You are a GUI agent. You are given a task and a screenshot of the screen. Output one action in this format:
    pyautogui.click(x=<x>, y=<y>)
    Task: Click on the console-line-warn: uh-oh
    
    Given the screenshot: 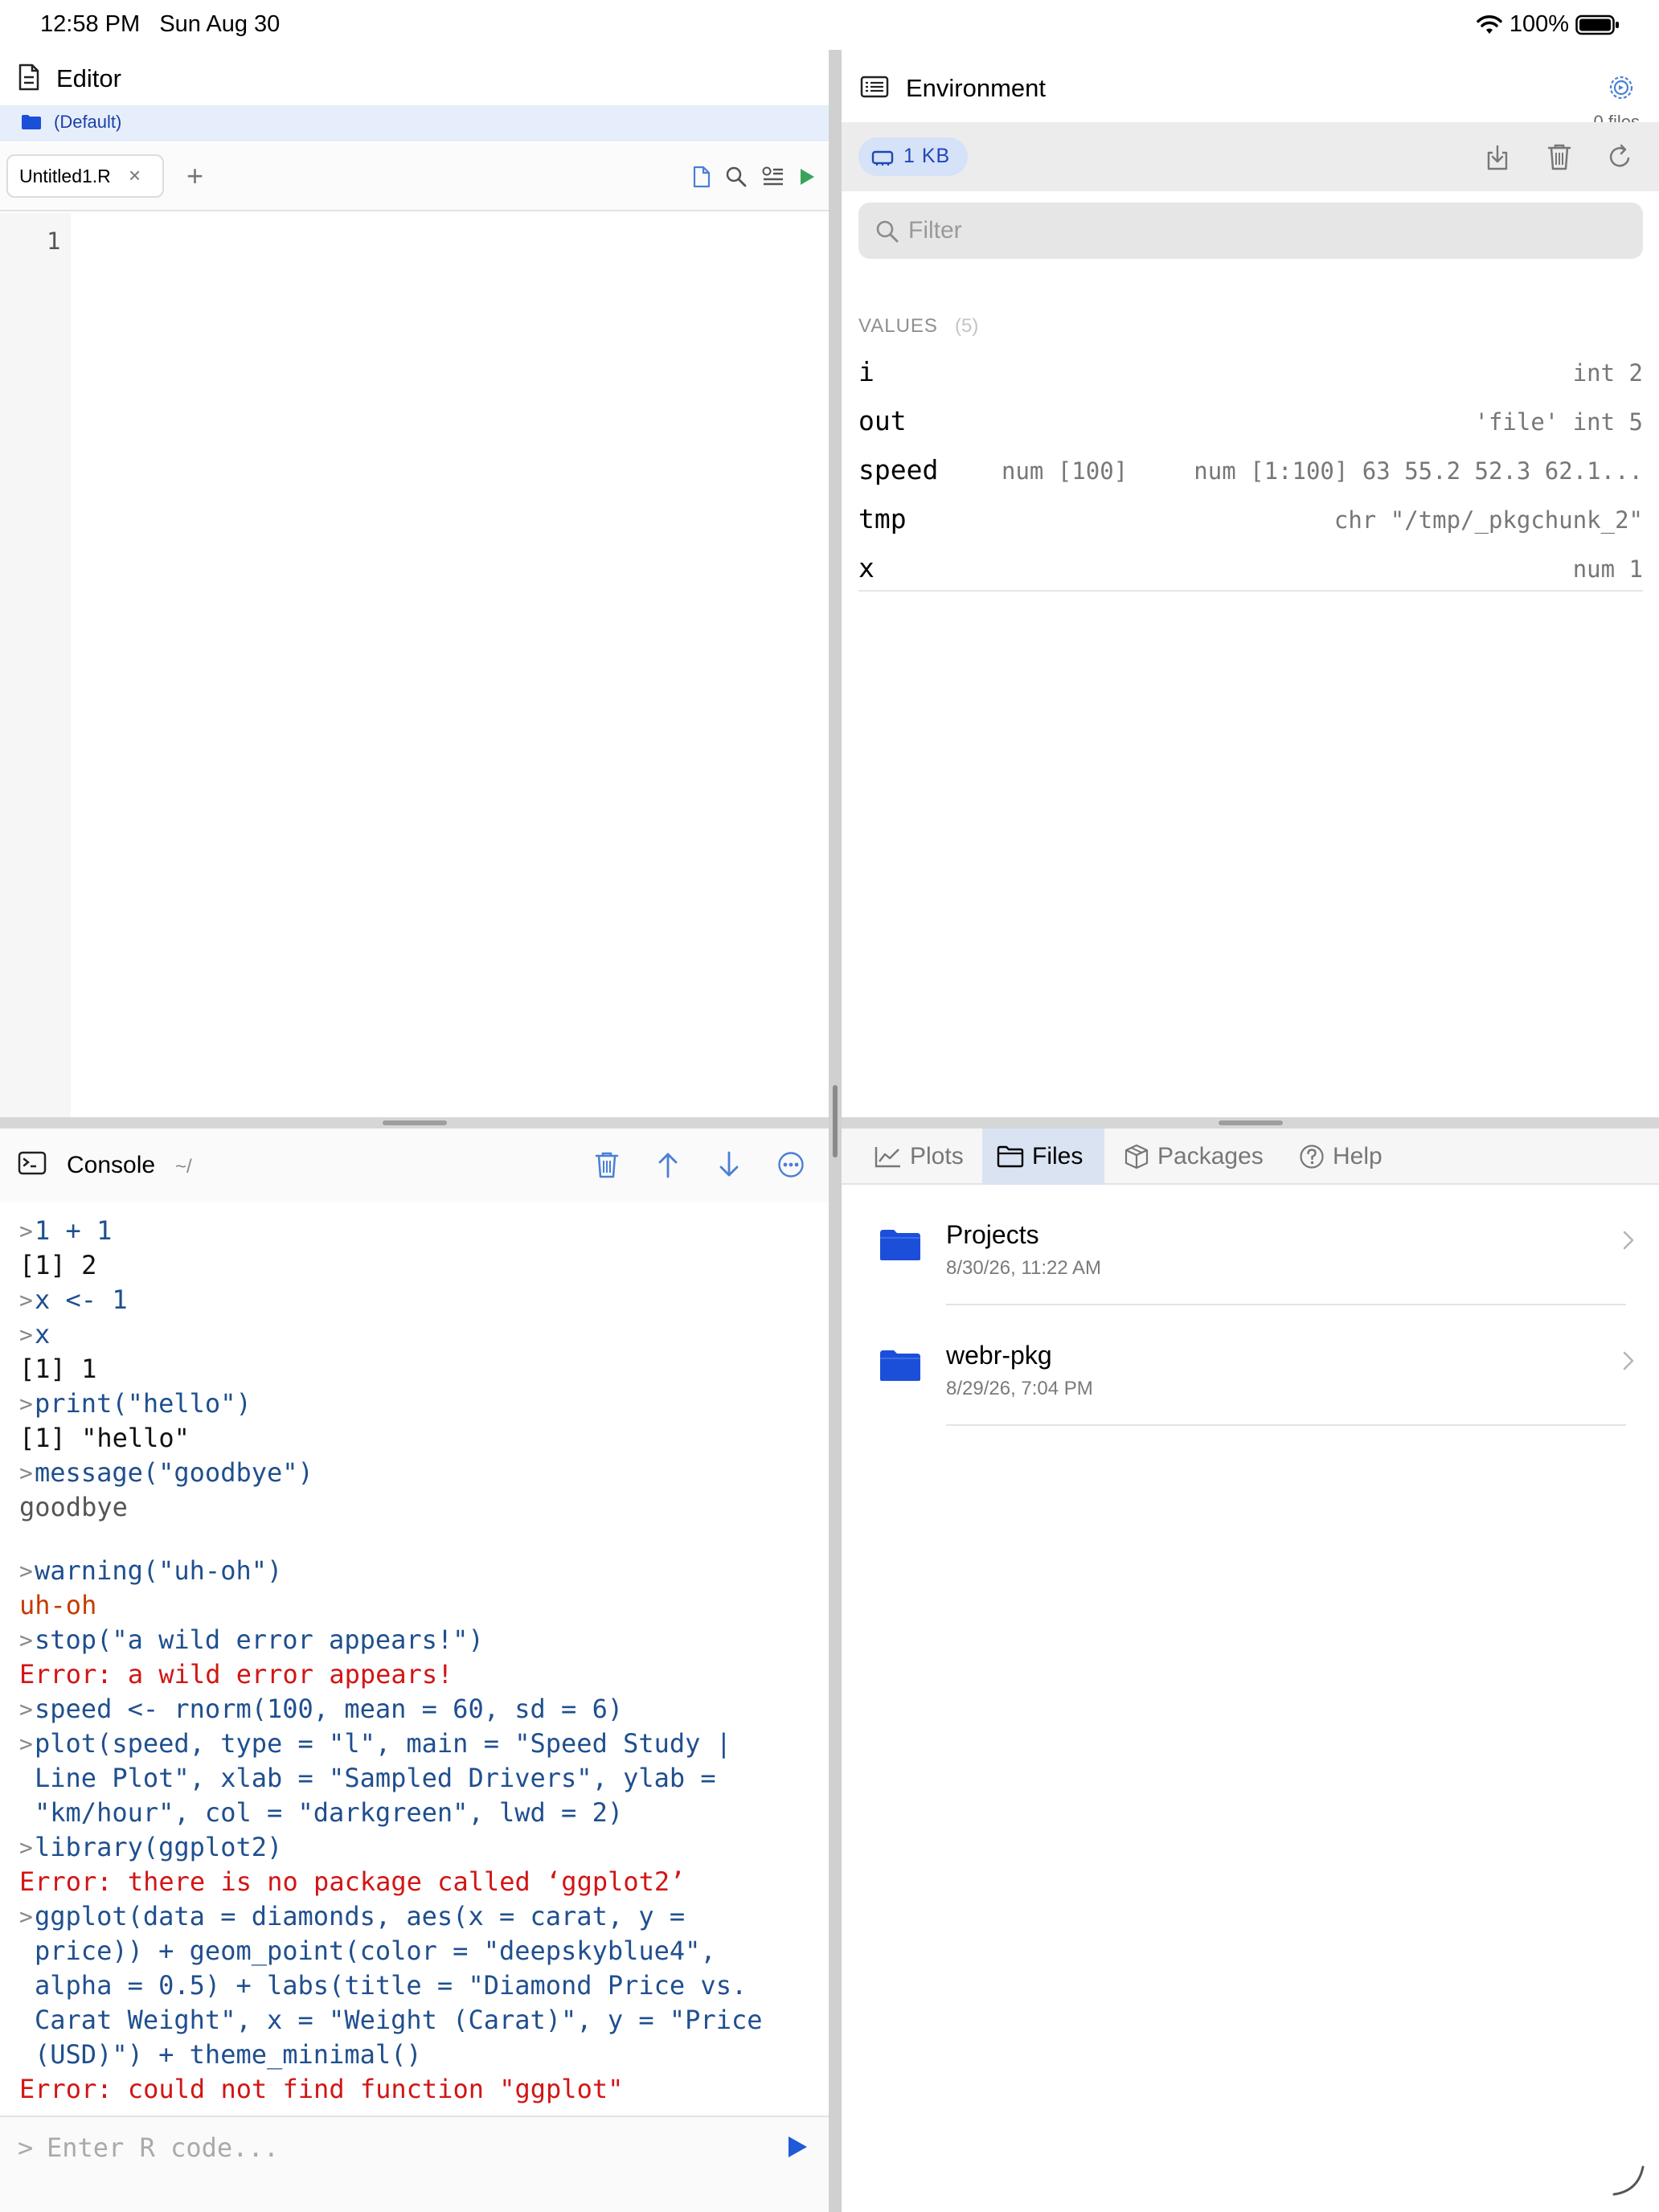 What is the action you would take?
    pyautogui.click(x=58, y=1605)
    